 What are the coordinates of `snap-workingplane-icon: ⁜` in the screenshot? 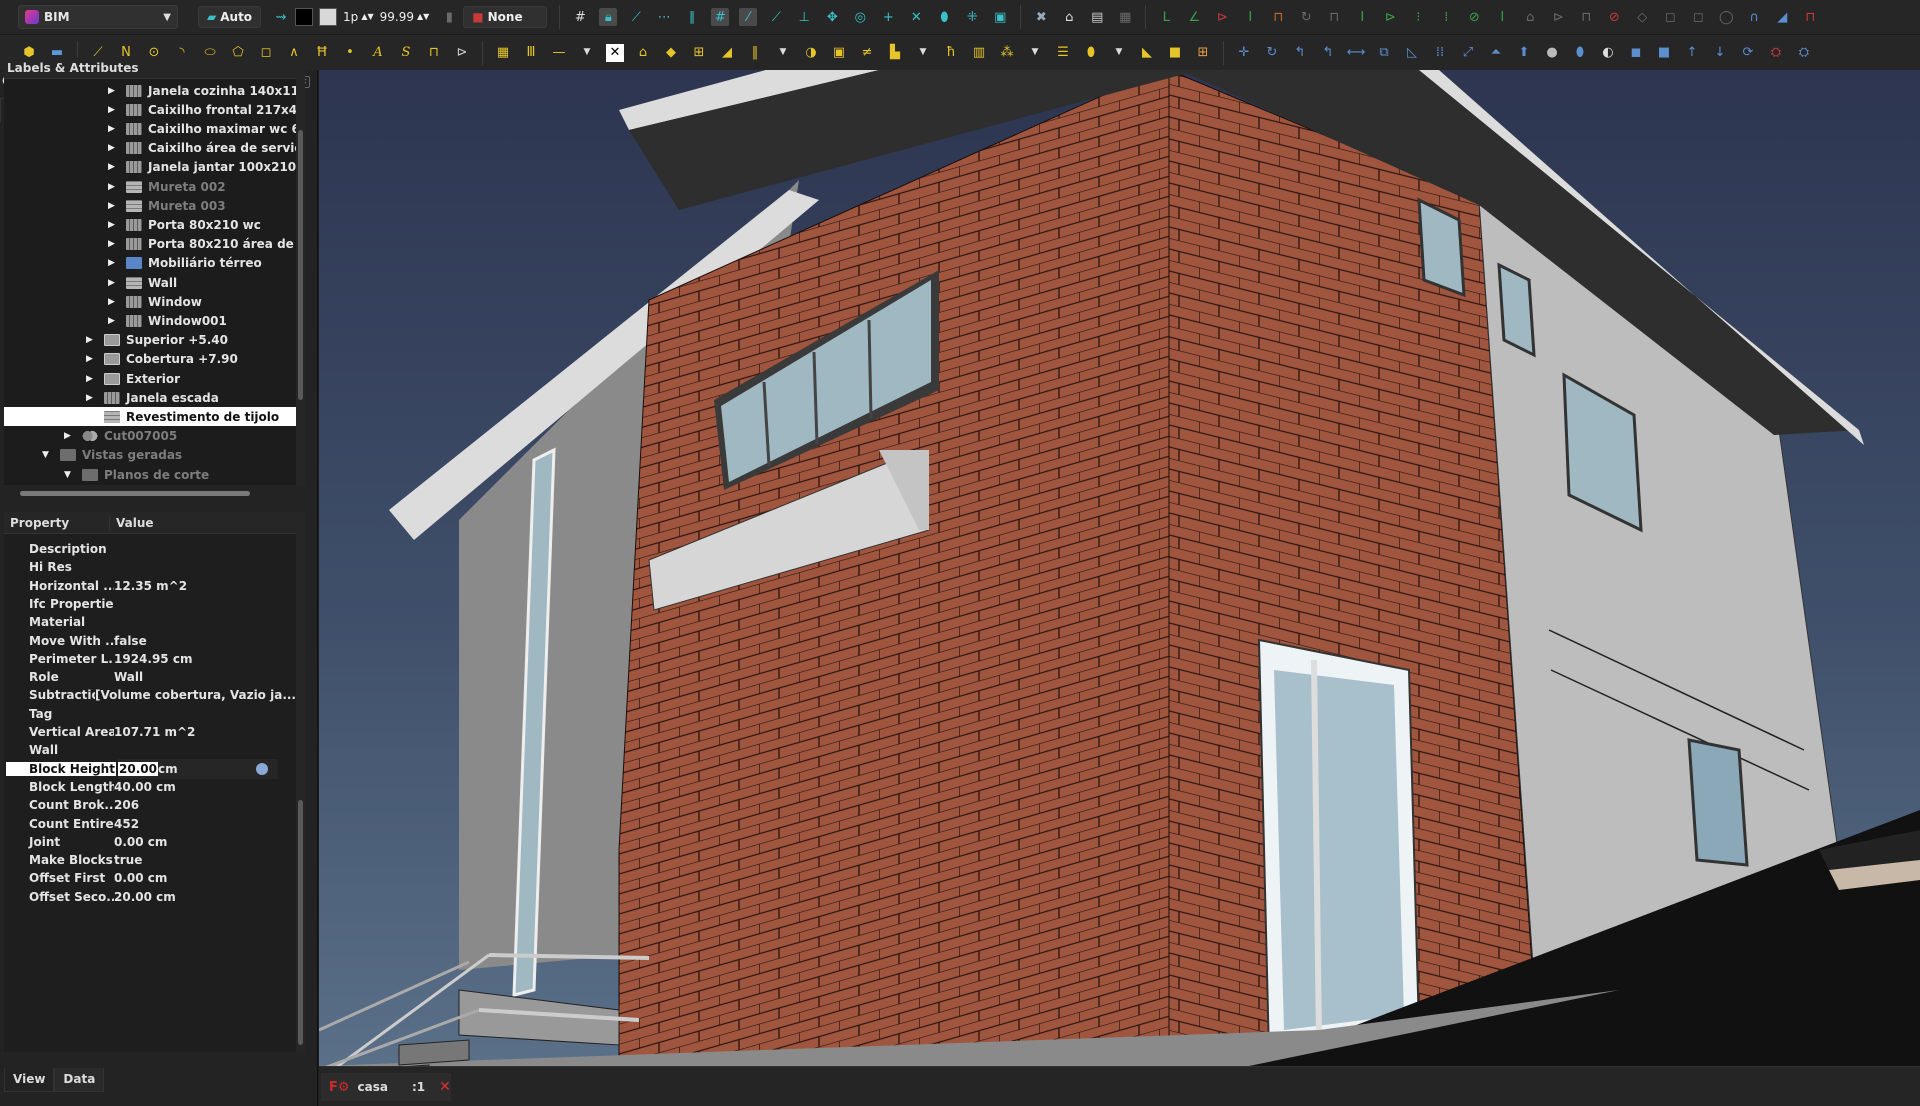 It's located at (972, 17).